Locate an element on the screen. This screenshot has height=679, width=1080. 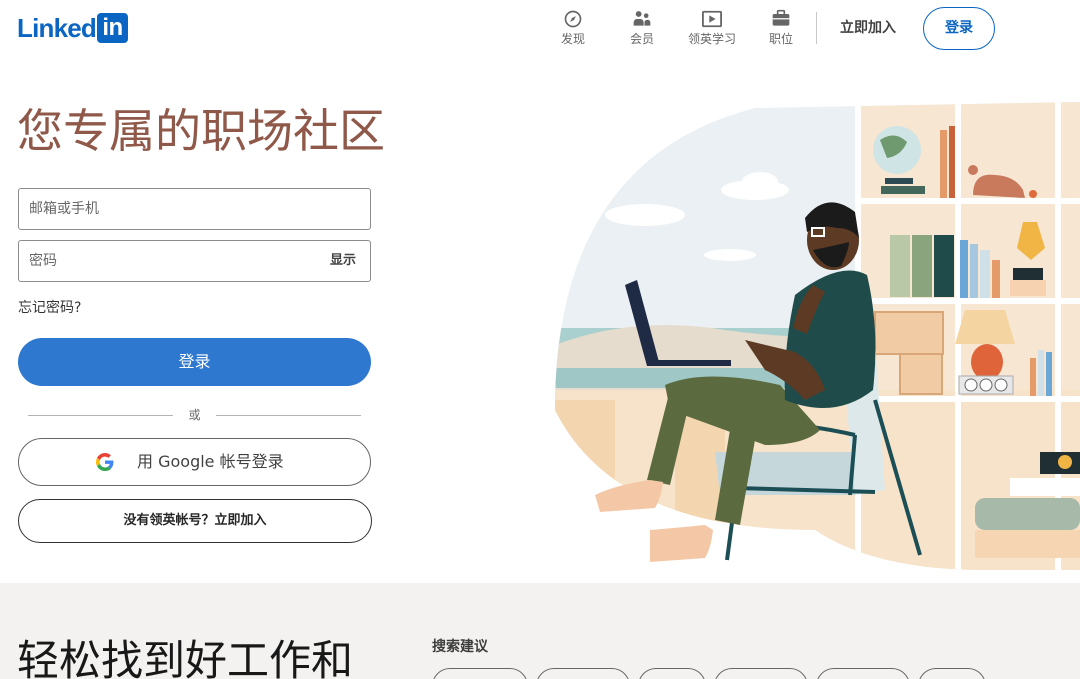
play-video-icon is located at coordinates (712, 19).